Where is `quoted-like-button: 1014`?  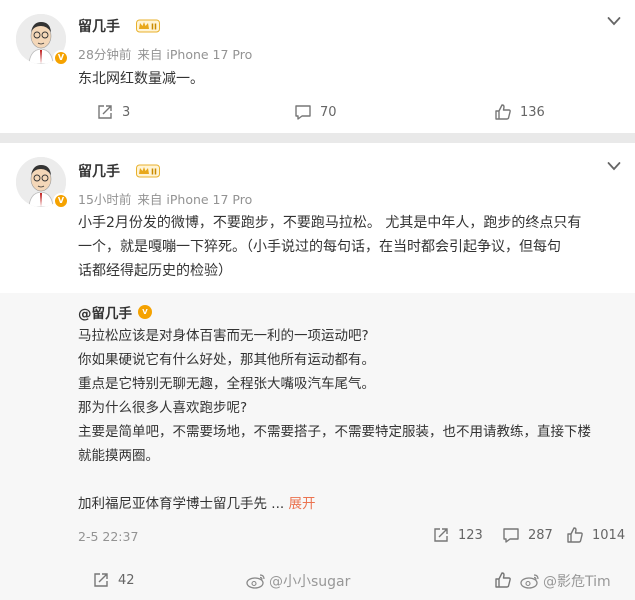 quoted-like-button: 1014 is located at coordinates (595, 535).